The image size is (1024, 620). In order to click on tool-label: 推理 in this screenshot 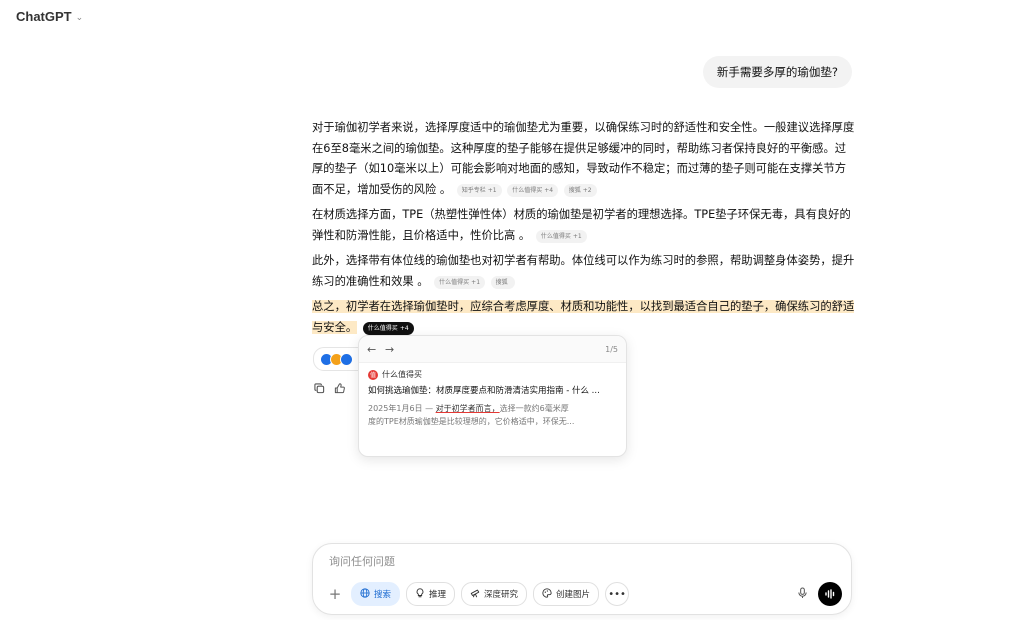, I will do `click(438, 595)`.